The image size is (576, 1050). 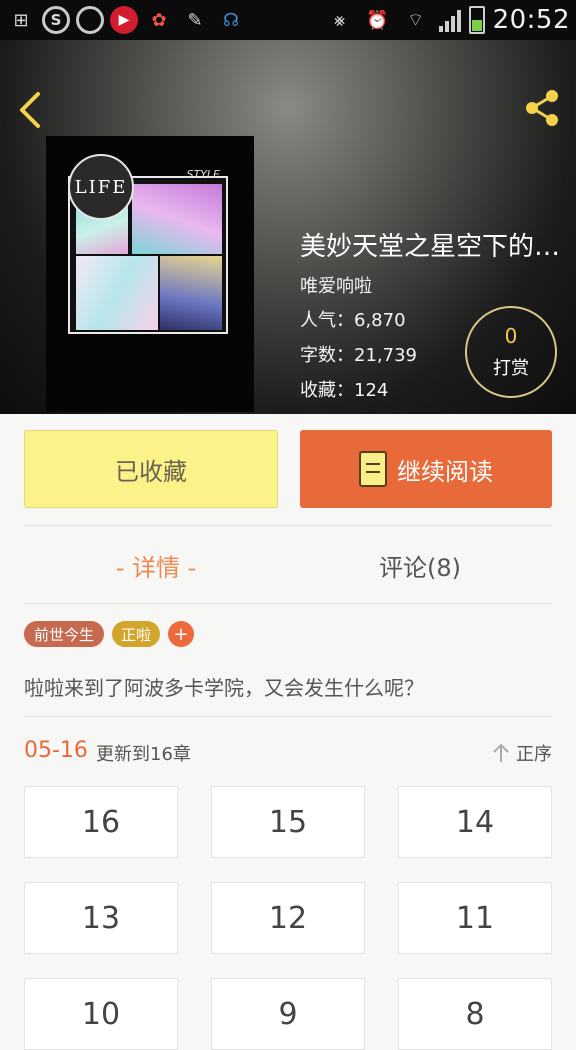 What do you see at coordinates (449, 20) in the screenshot?
I see `signal-icon` at bounding box center [449, 20].